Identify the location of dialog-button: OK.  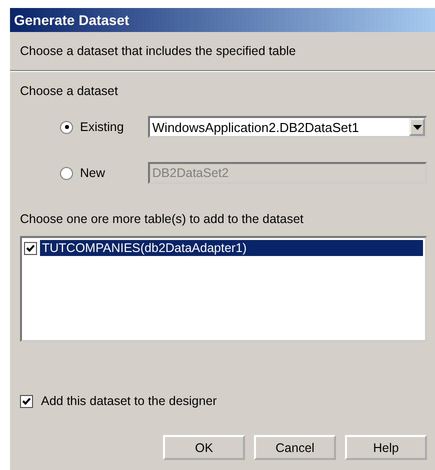
(204, 447).